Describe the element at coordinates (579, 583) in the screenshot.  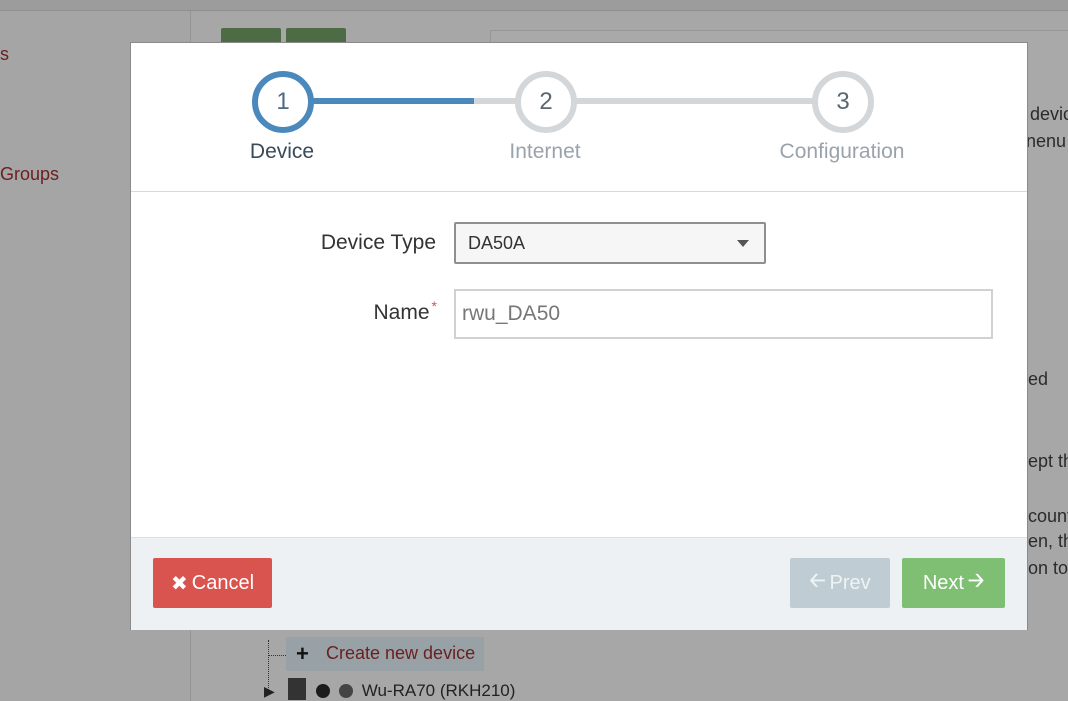
I see `modal-footer: ✖ Cancel 🡠 Prev Next 🡢` at that location.